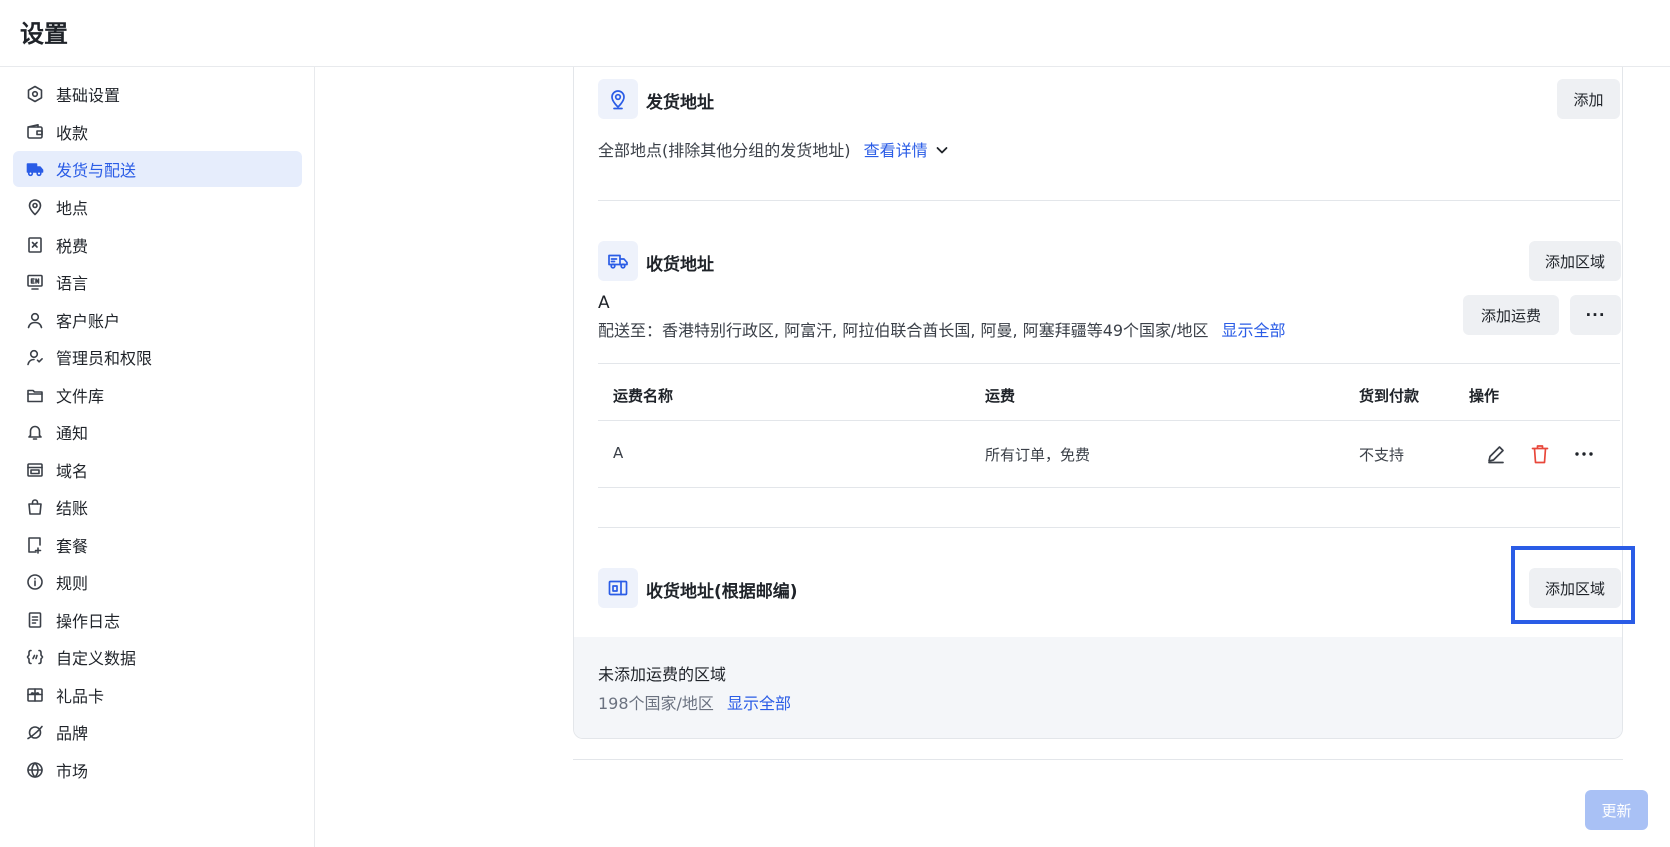  What do you see at coordinates (35, 320) in the screenshot?
I see `user-icon` at bounding box center [35, 320].